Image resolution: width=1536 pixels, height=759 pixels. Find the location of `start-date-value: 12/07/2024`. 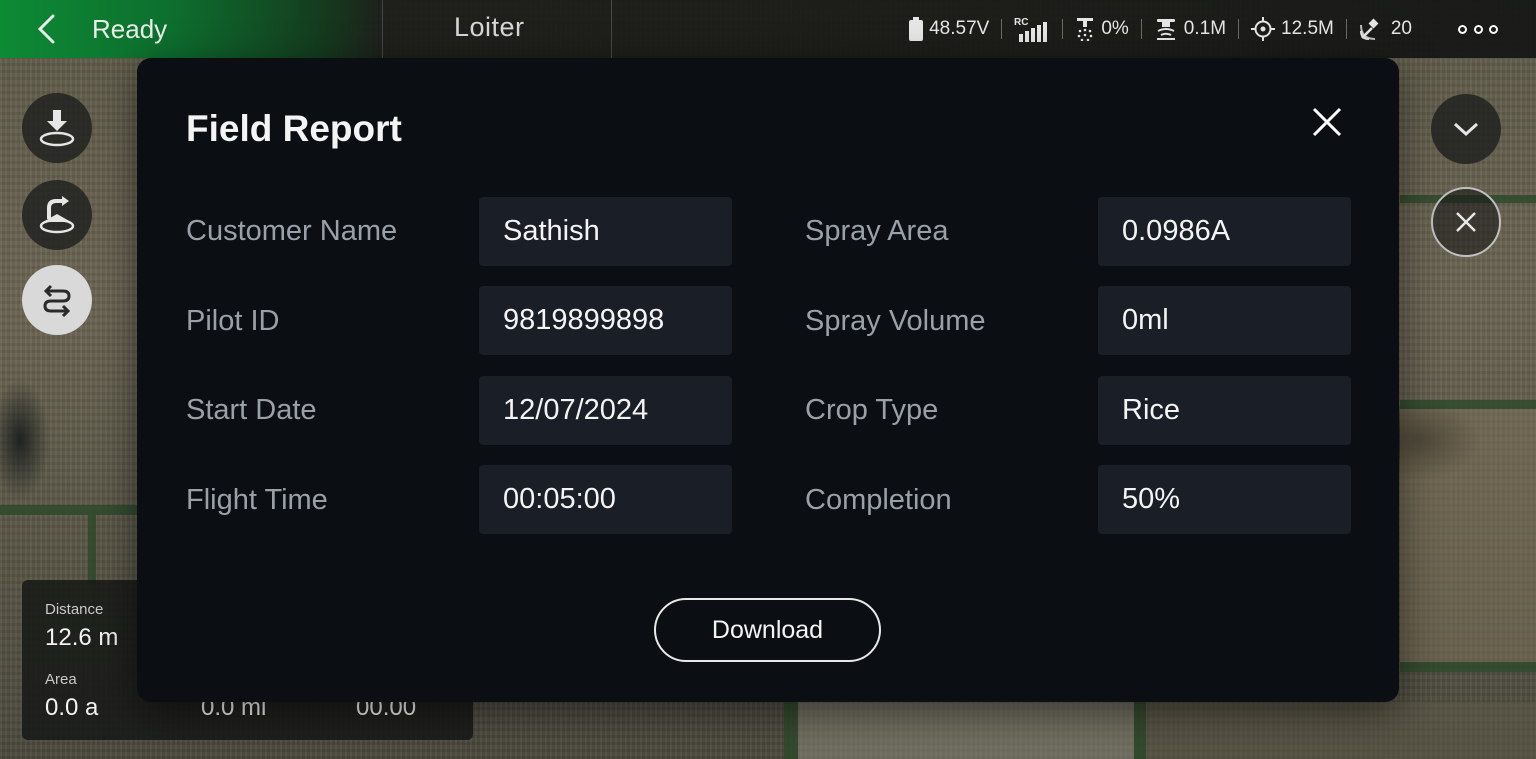

start-date-value: 12/07/2024 is located at coordinates (605, 410).